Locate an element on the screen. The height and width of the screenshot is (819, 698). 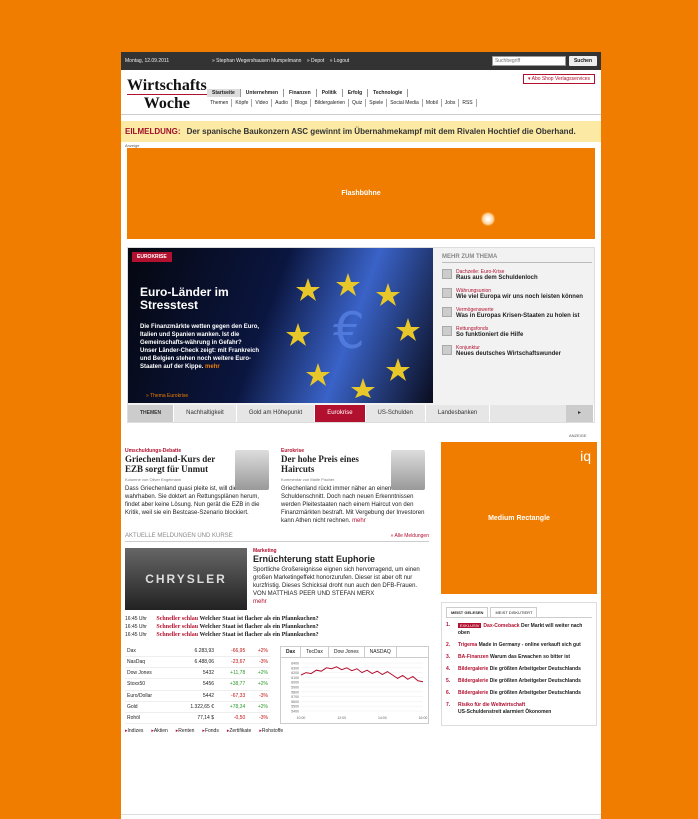
story-more-link: mehr is located at coordinates (260, 602).